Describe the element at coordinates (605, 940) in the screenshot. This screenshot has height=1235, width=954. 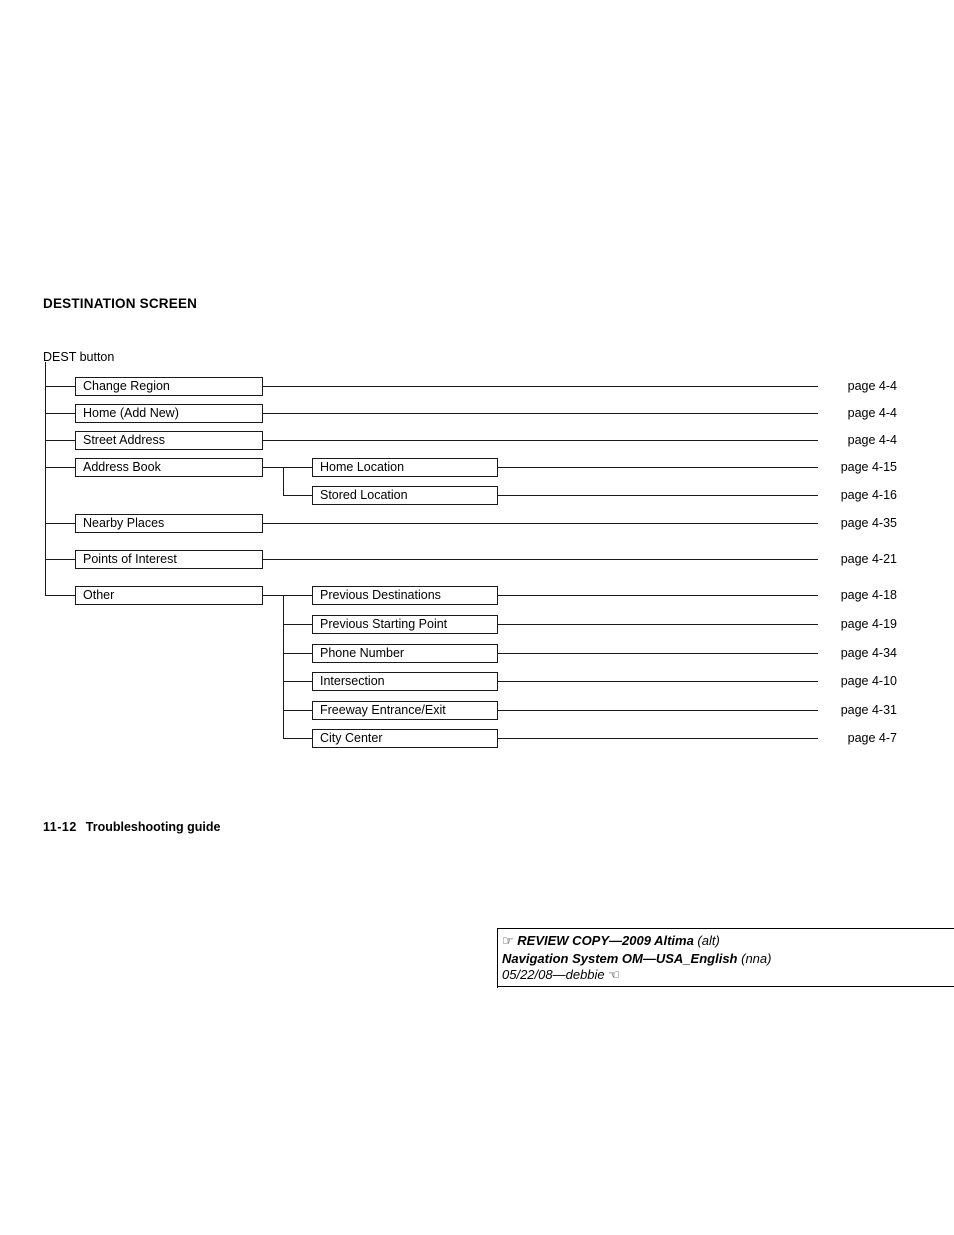
I see `review-copy-title: REVIEW COPY—2009 Altima` at that location.